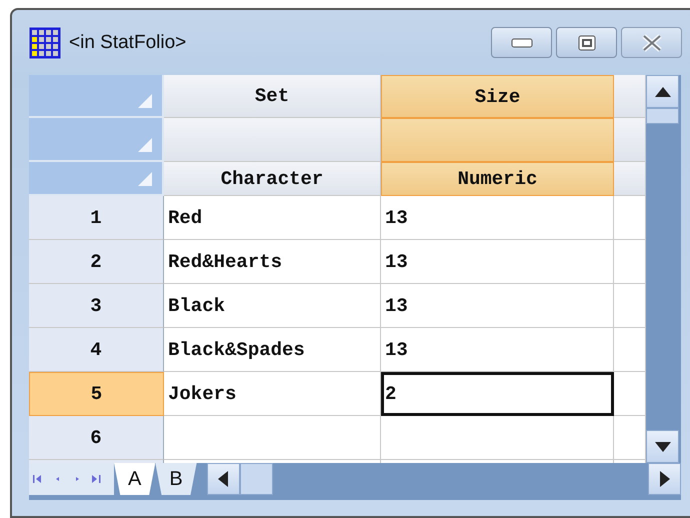 The height and width of the screenshot is (518, 690). Describe the element at coordinates (127, 43) in the screenshot. I see `window-title: <in StatFolio>` at that location.